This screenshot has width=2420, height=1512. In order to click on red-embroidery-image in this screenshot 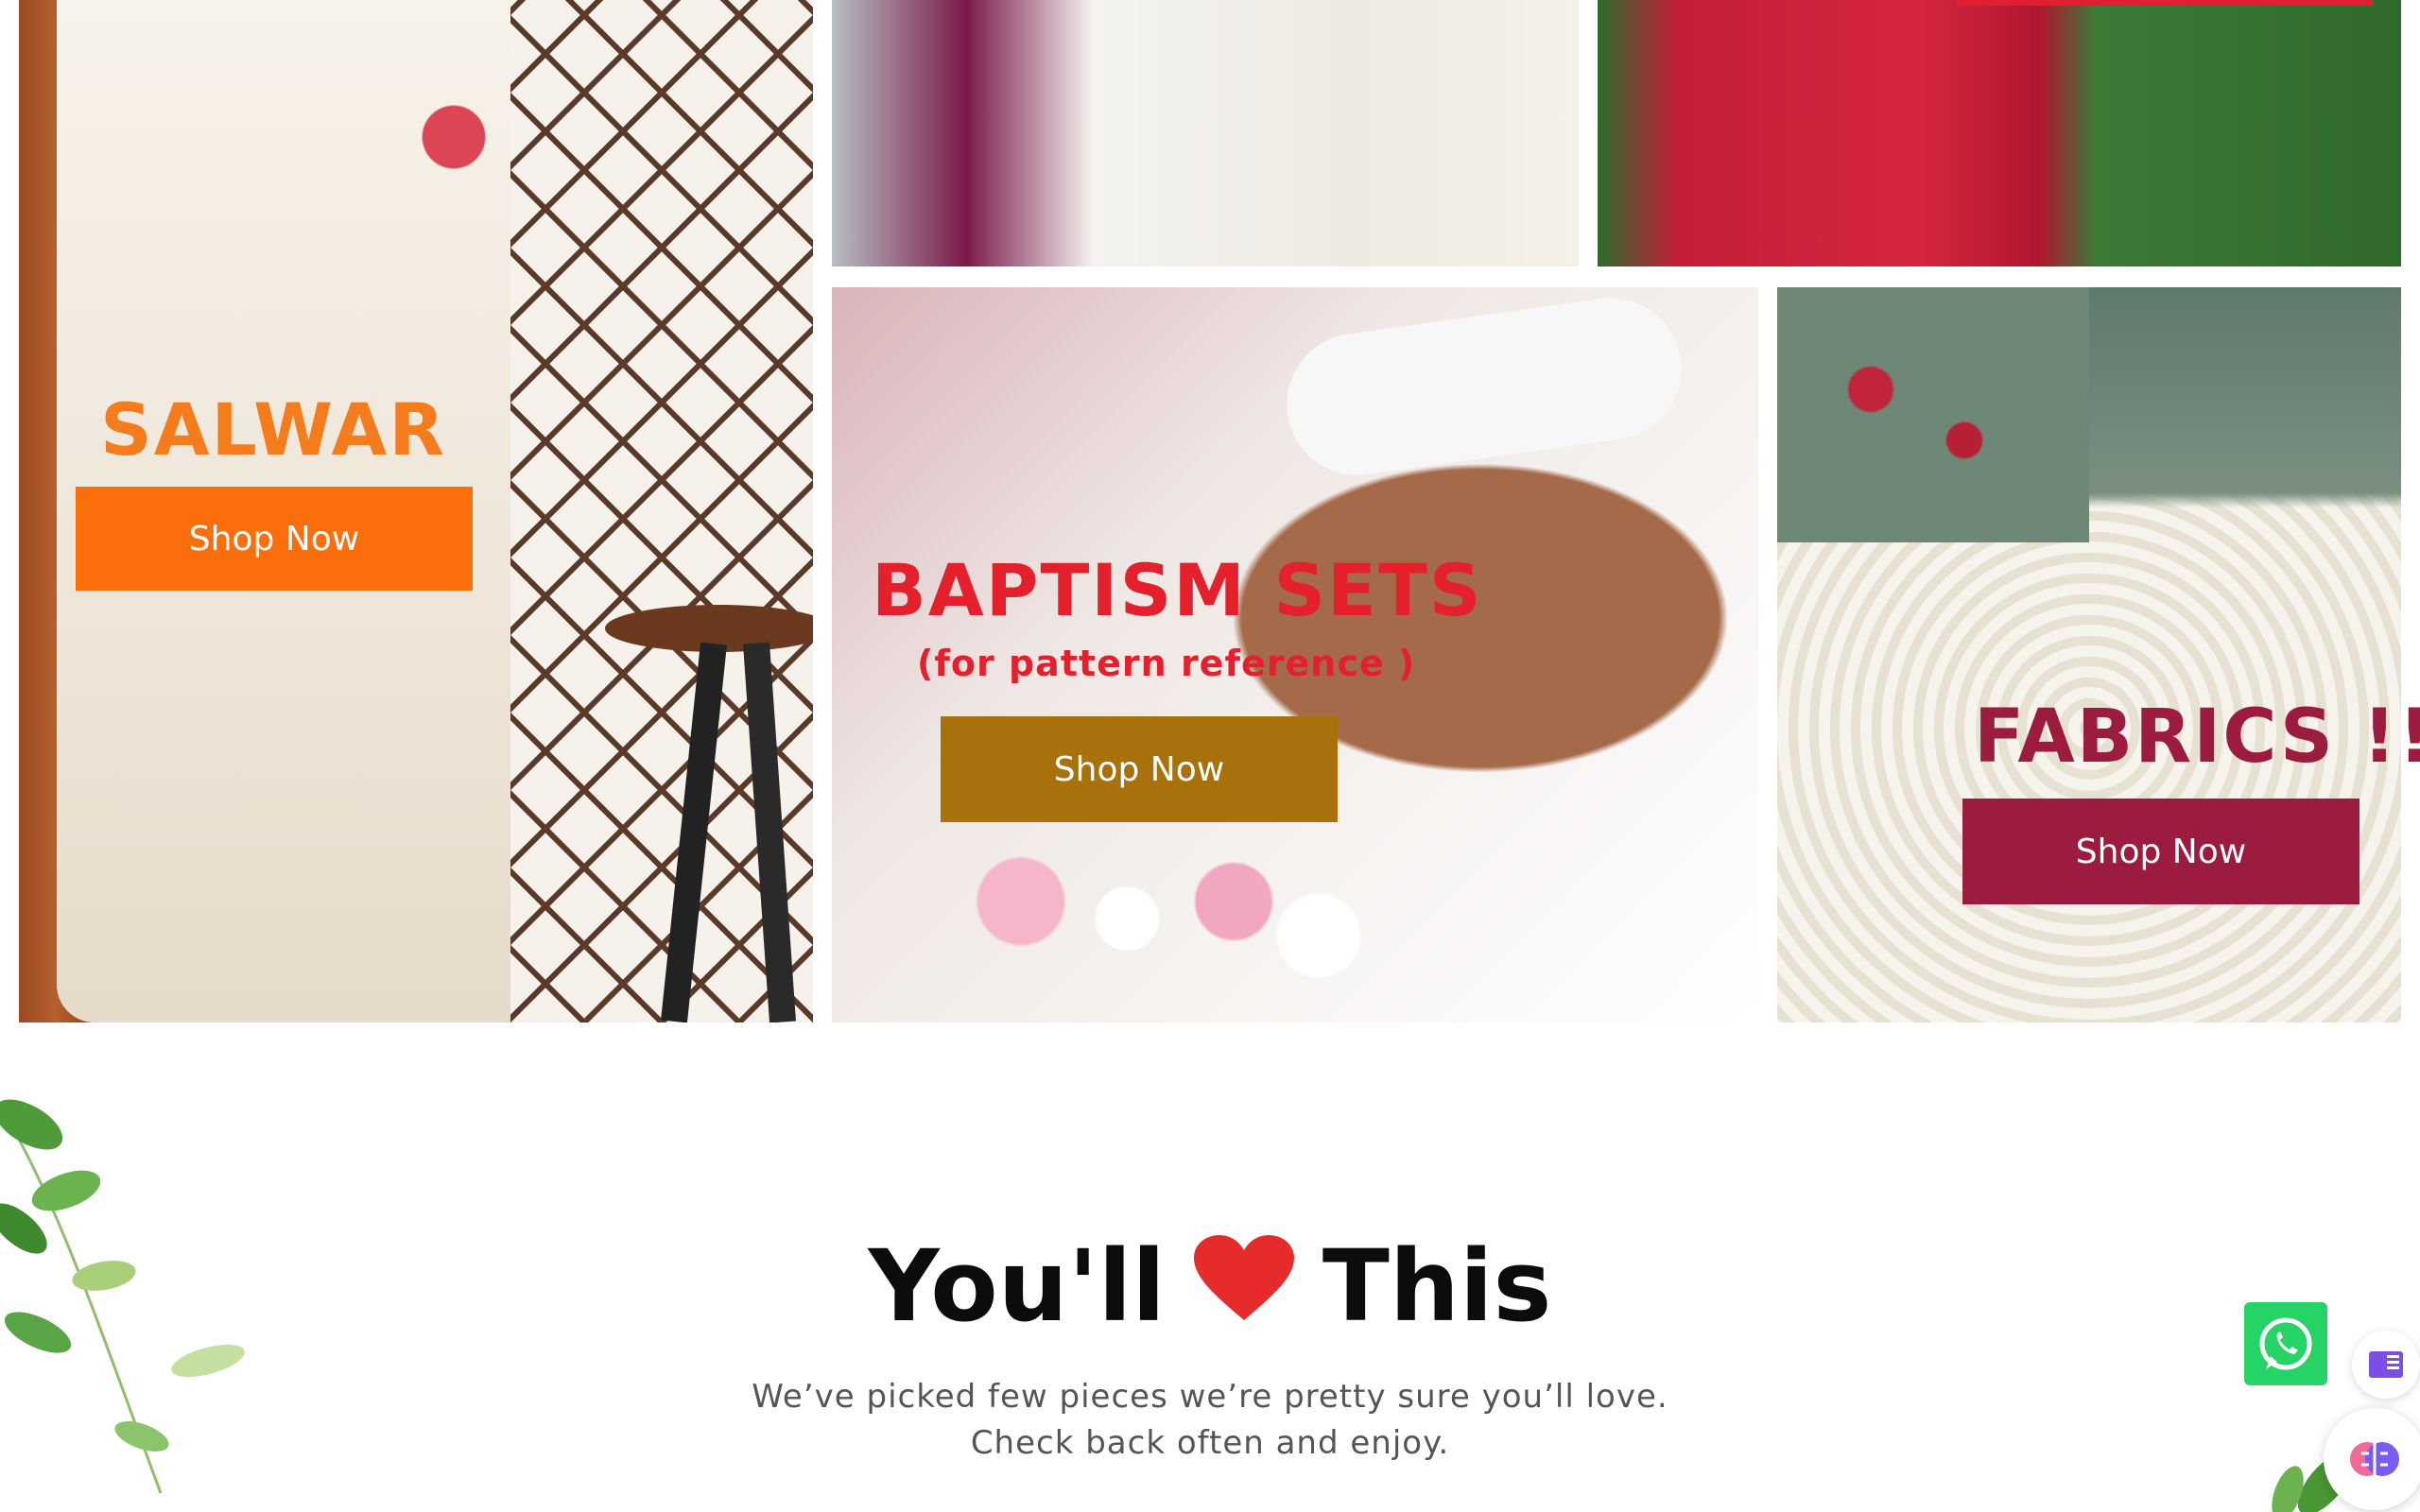, I will do `click(453, 137)`.